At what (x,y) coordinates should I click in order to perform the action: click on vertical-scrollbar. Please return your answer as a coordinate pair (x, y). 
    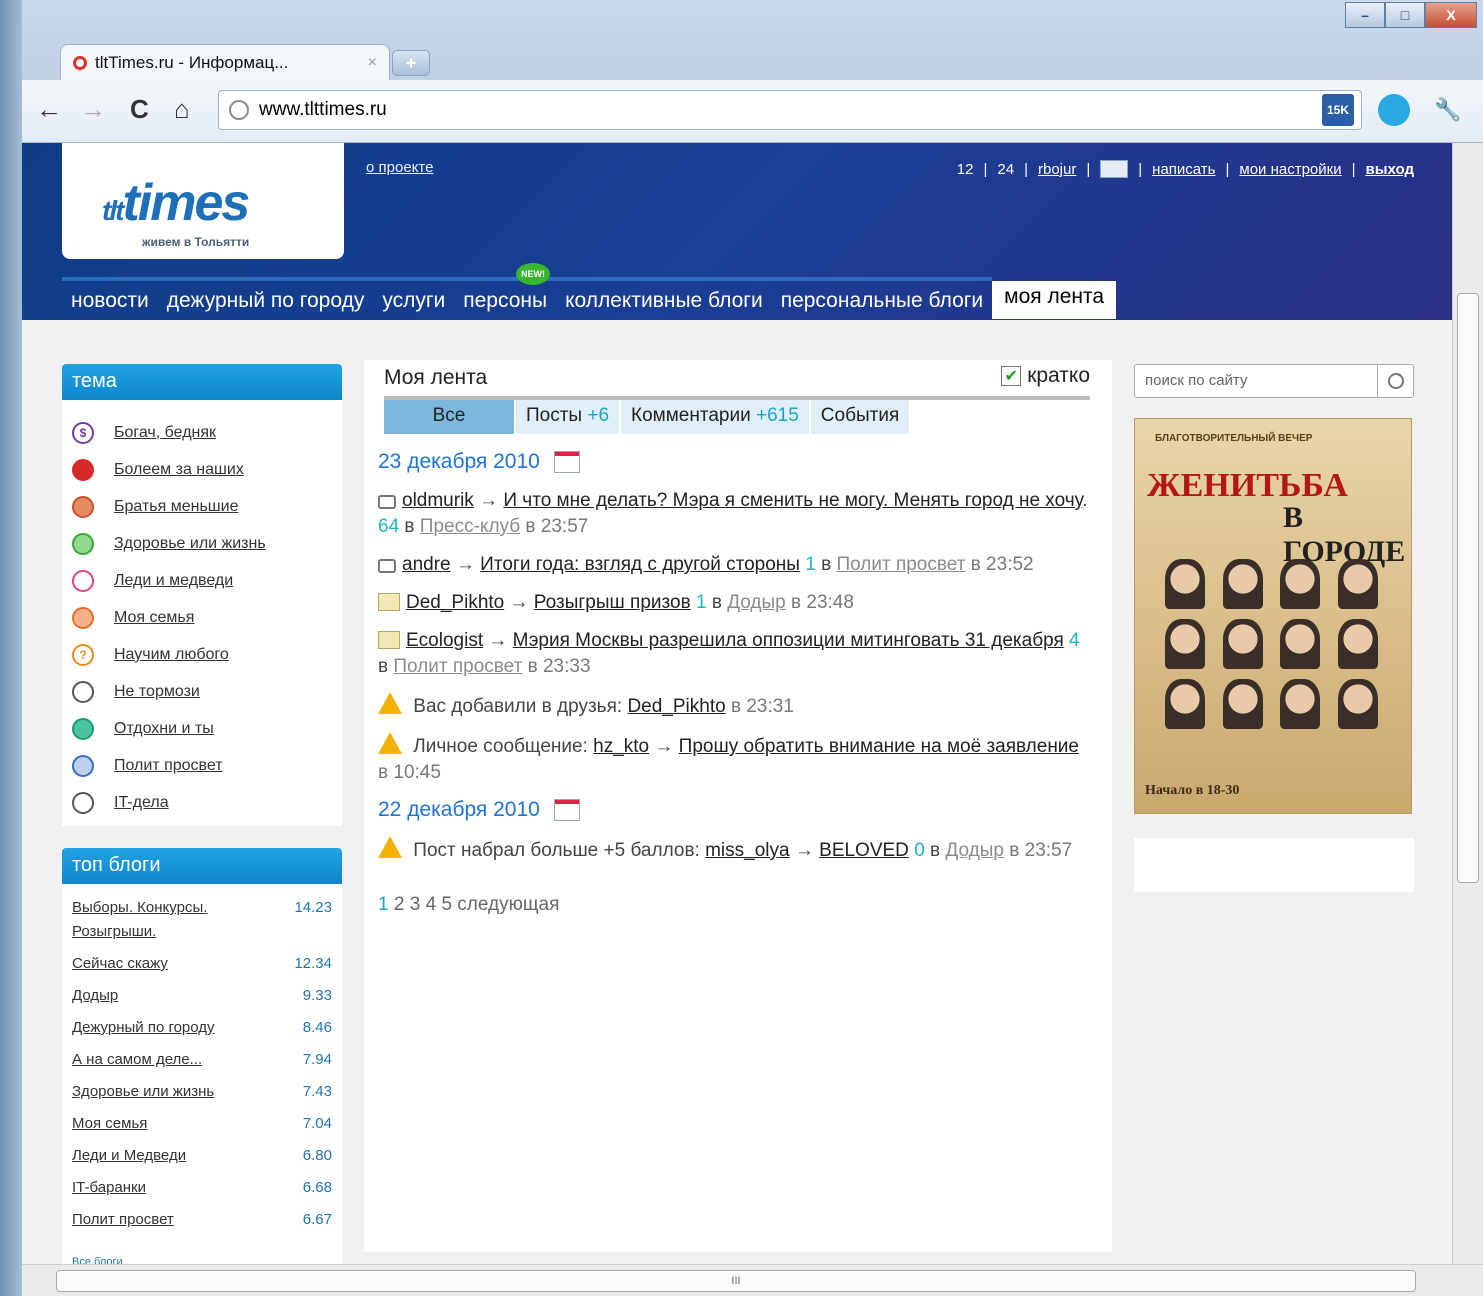
    Looking at the image, I should click on (1467, 703).